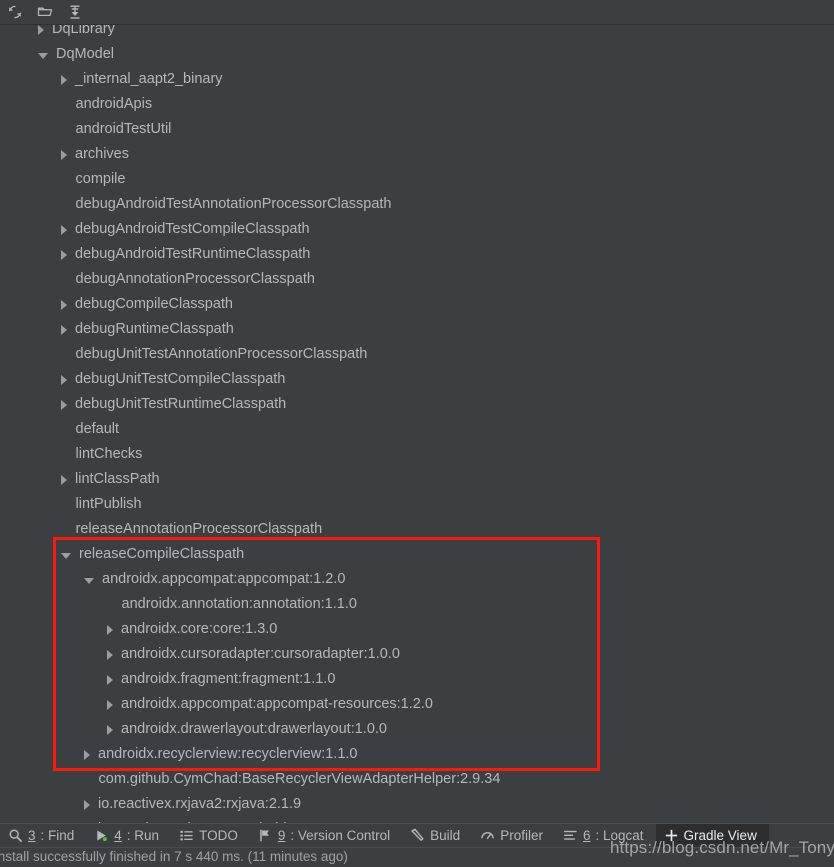 This screenshot has width=834, height=867. What do you see at coordinates (417, 404) in the screenshot?
I see `tree-row: debugUnitTestRuntimeClasspath` at bounding box center [417, 404].